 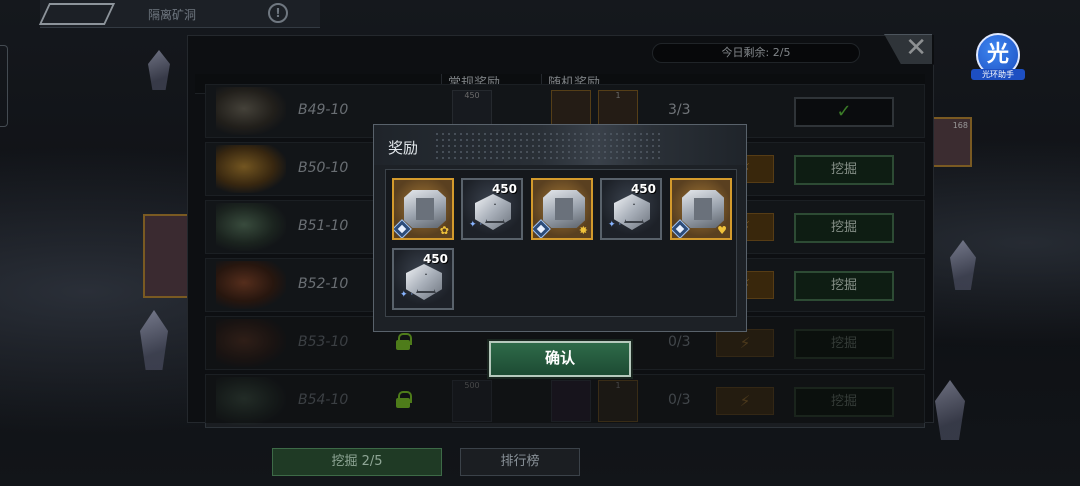 I want to click on modal-header: 奖励, so click(x=560, y=145).